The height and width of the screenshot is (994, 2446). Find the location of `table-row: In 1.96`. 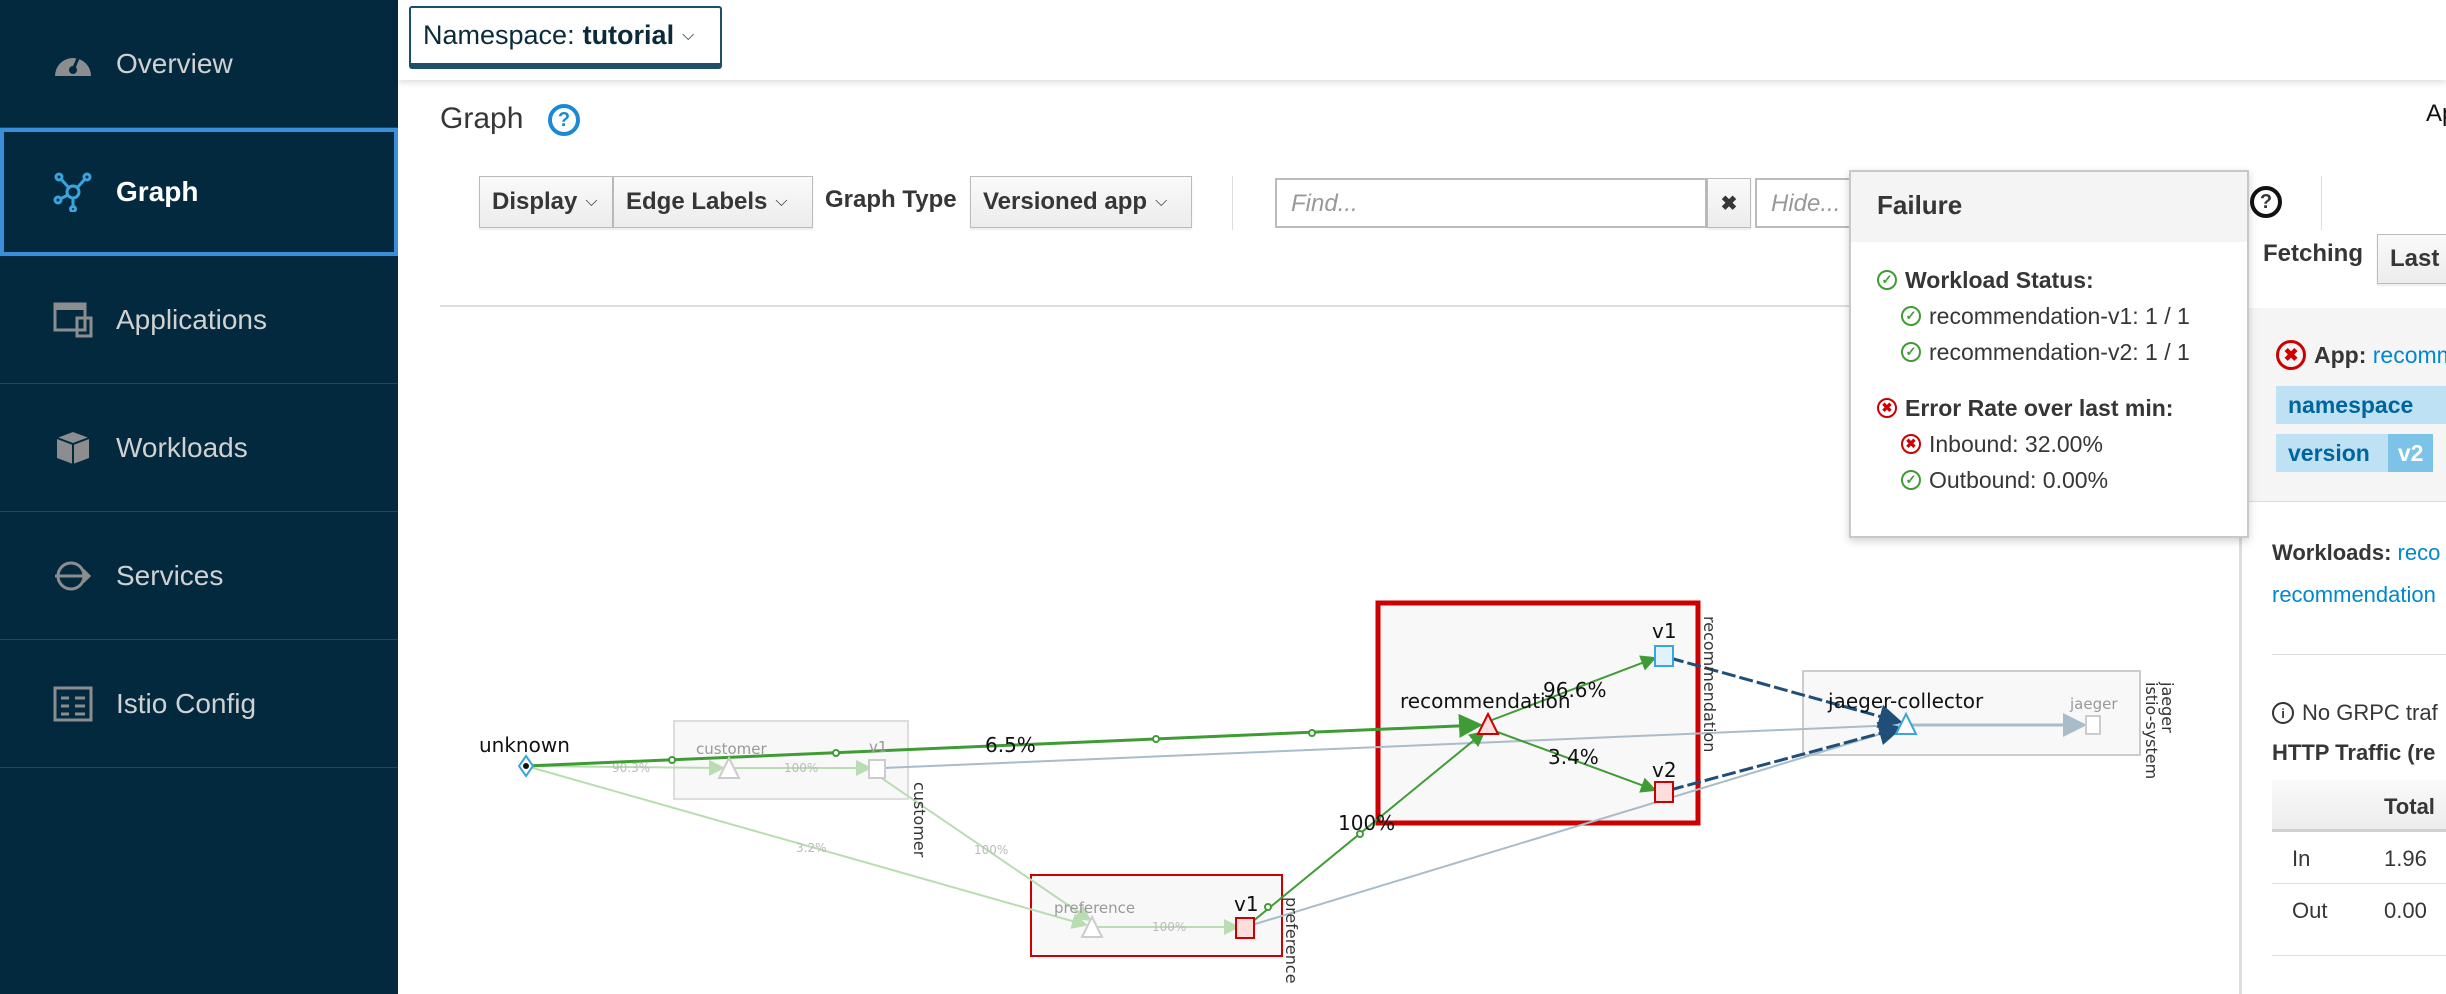

table-row: In 1.96 is located at coordinates (2359, 858).